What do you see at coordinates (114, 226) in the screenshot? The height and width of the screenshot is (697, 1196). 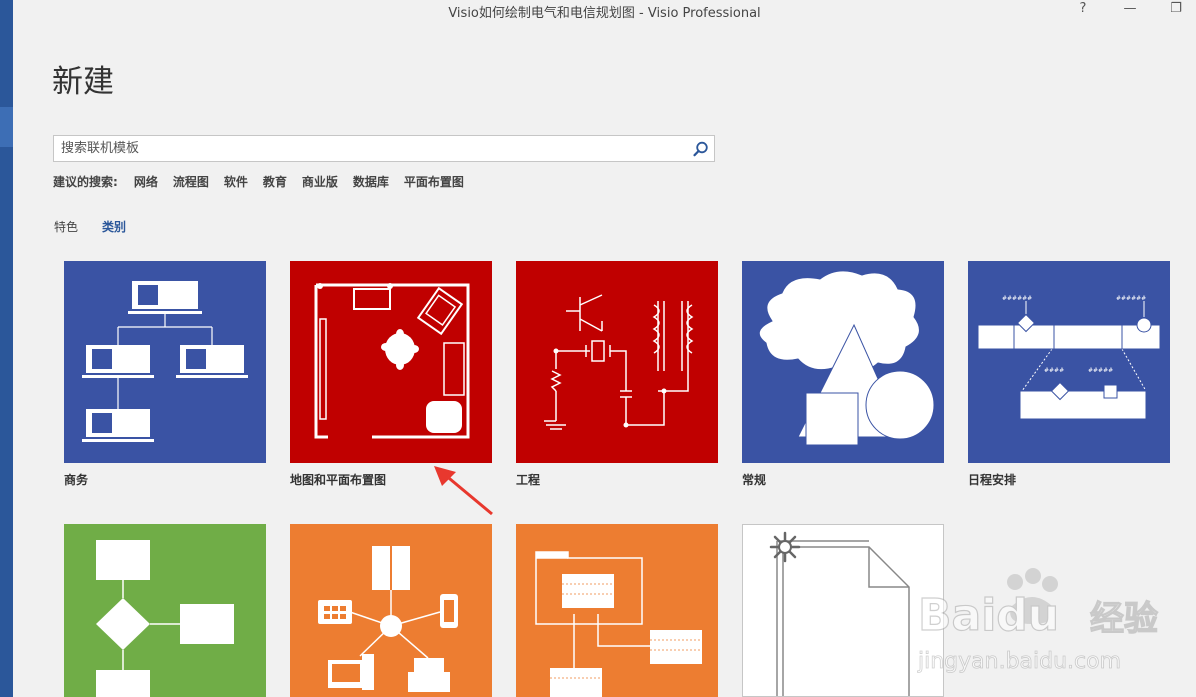 I see `tab-categories: 类别` at bounding box center [114, 226].